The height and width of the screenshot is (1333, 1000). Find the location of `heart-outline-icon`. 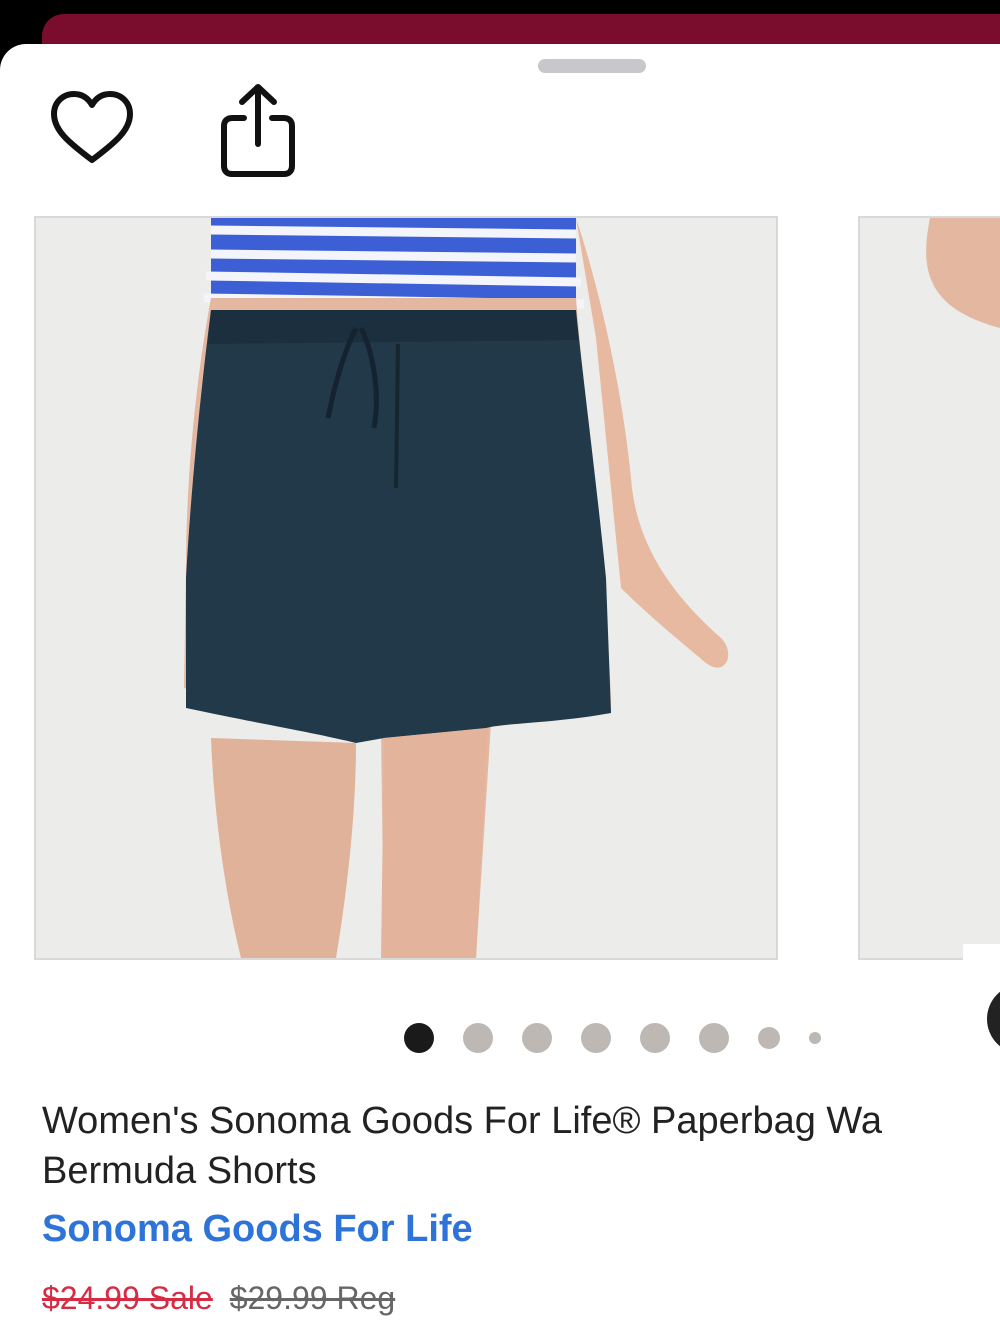

heart-outline-icon is located at coordinates (92, 127).